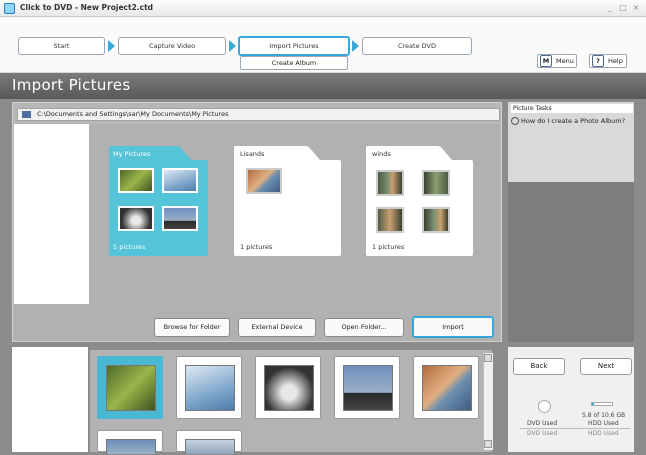 This screenshot has height=455, width=646. What do you see at coordinates (294, 46) in the screenshot?
I see `step-import-pictures: Import Pictures` at bounding box center [294, 46].